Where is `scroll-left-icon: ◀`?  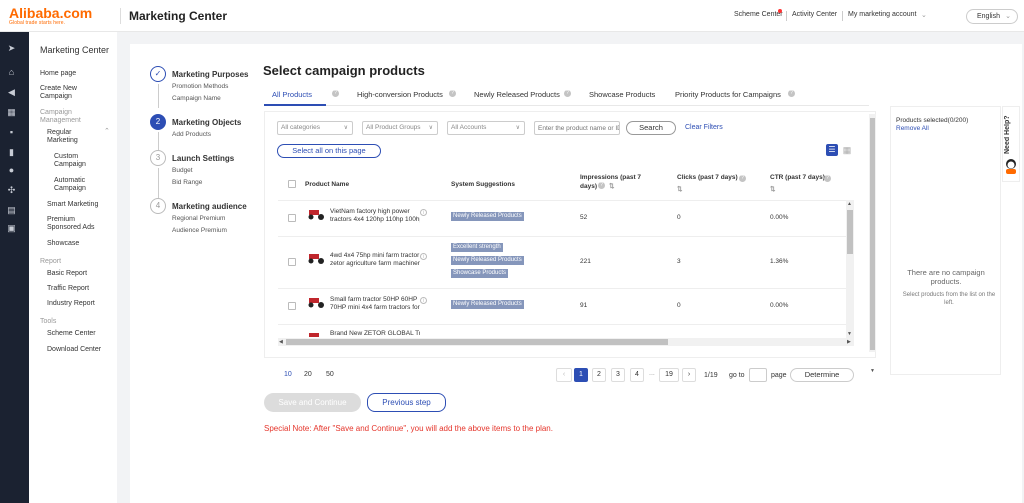 scroll-left-icon: ◀ is located at coordinates (281, 342).